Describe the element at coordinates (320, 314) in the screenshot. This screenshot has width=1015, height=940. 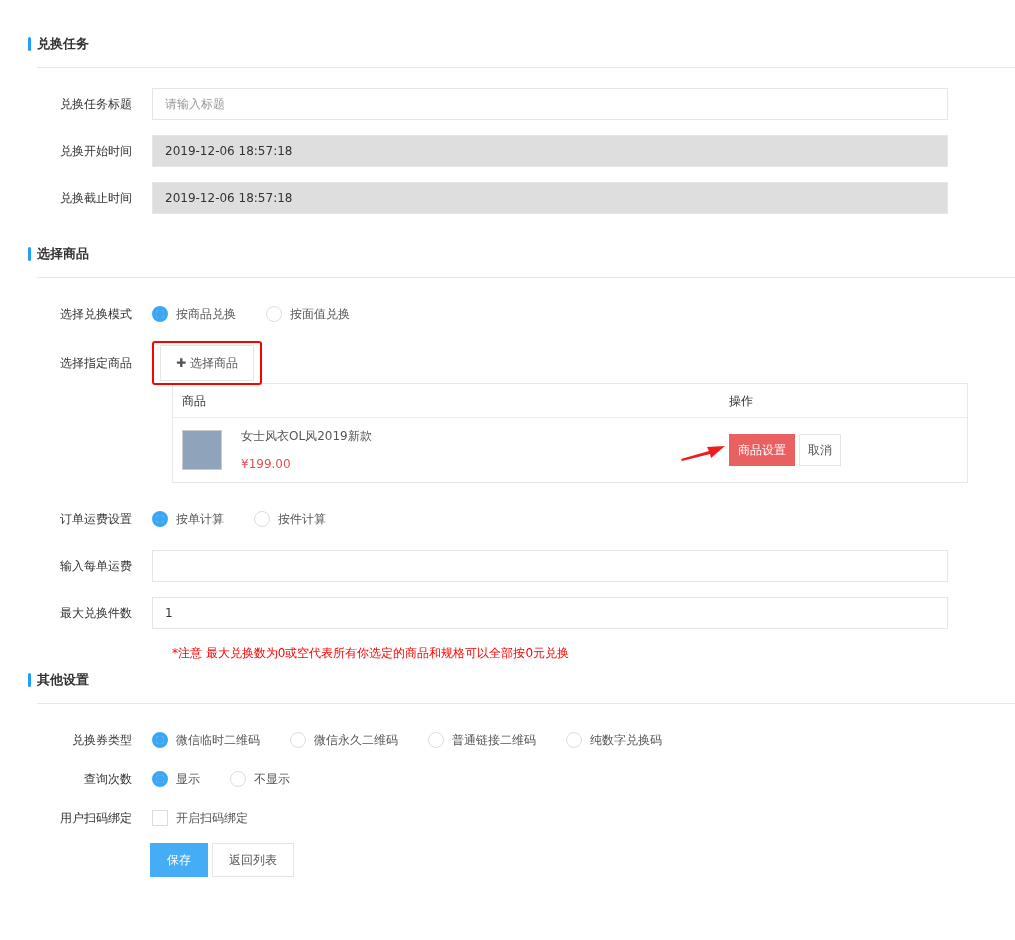
I see `option-label: 按面值兑换` at that location.